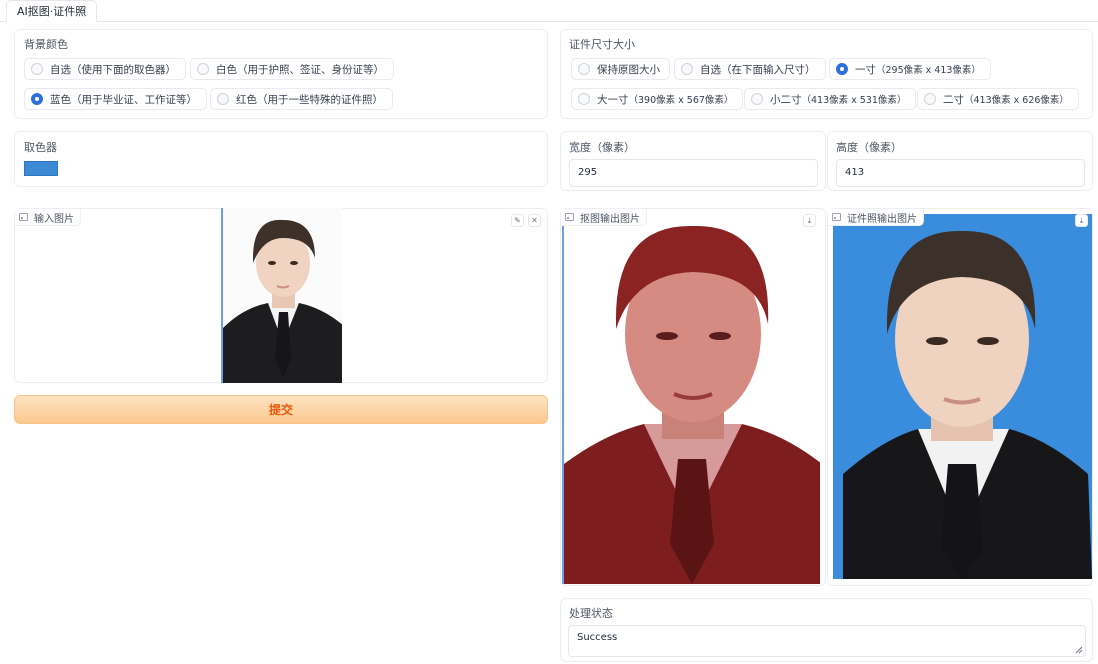  I want to click on size-option-large1inch-detail: （390像素 x 567像素）, so click(681, 100).